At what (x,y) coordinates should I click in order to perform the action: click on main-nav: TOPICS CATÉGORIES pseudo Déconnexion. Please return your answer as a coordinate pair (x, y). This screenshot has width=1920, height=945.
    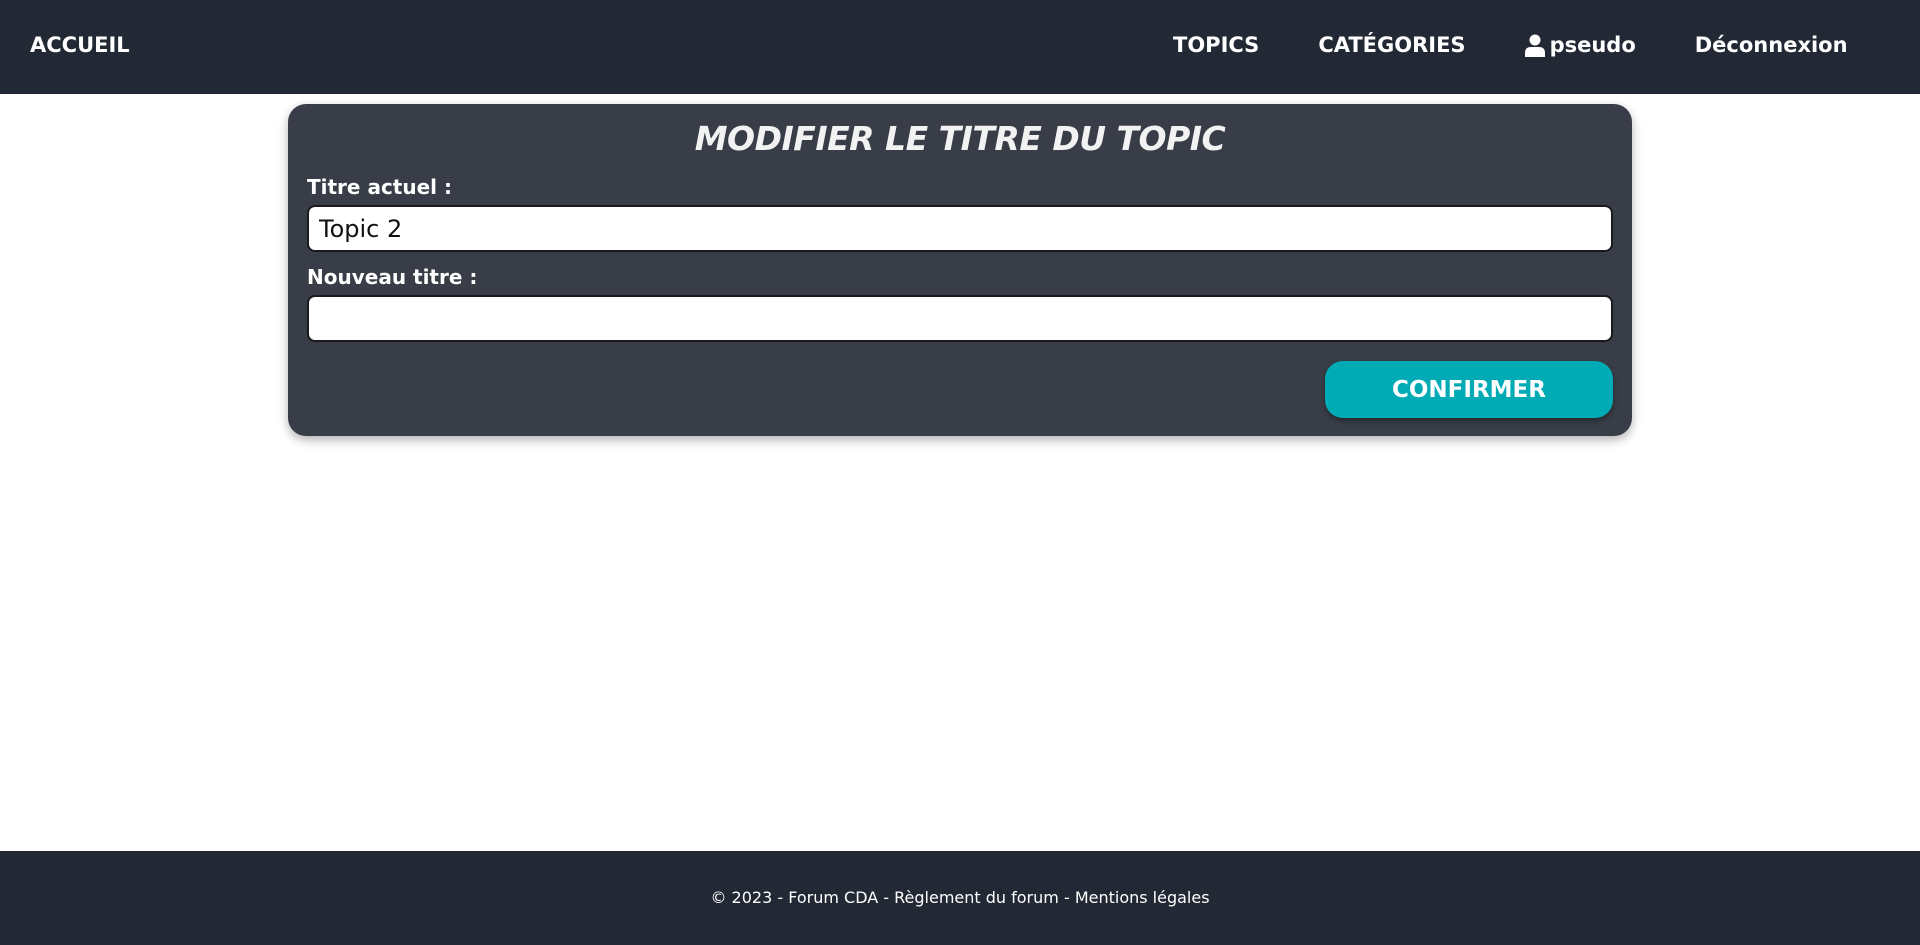
    Looking at the image, I should click on (1510, 45).